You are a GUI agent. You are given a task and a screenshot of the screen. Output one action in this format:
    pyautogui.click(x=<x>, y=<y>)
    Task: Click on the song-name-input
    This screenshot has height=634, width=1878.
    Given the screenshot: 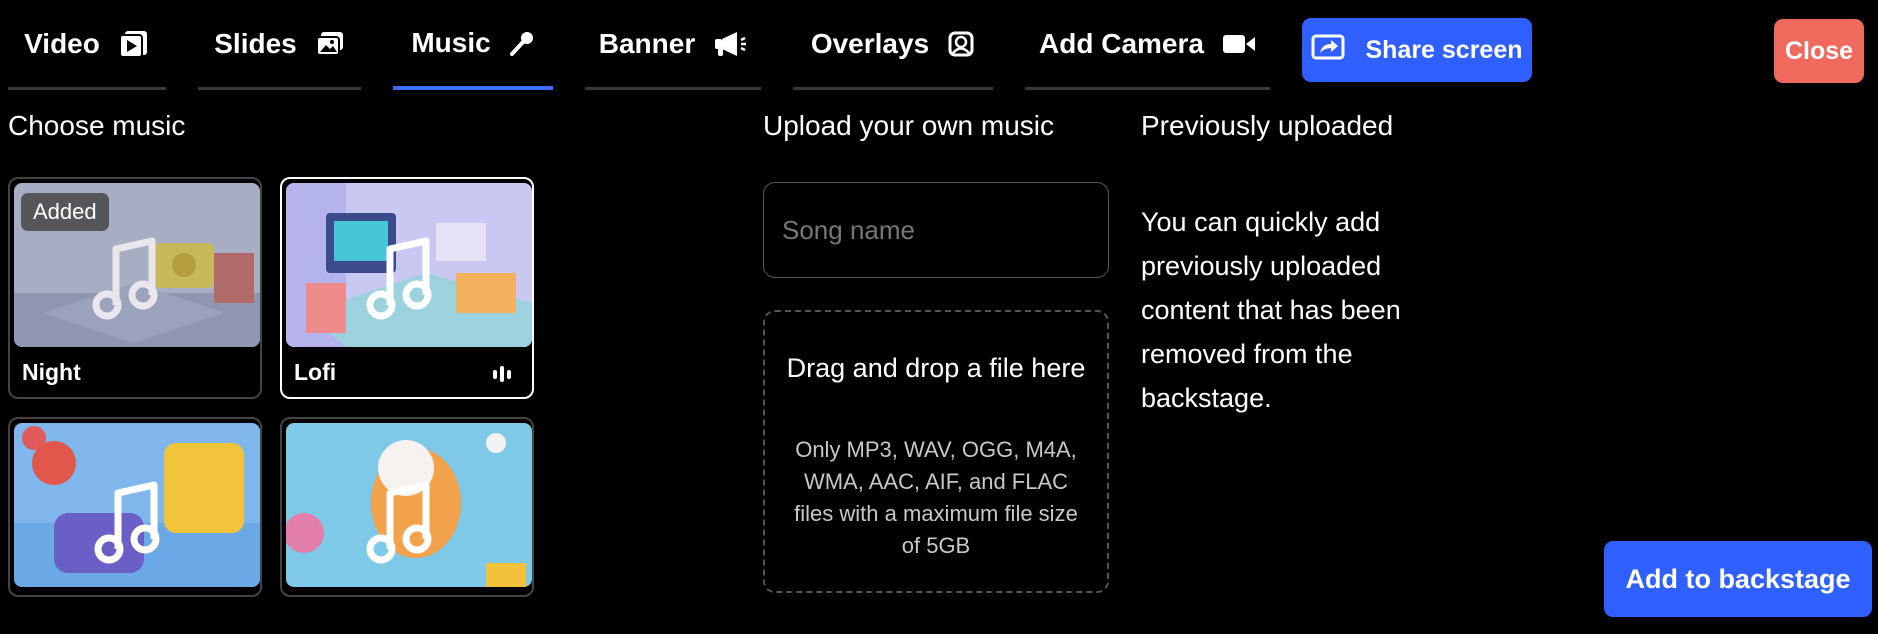 What is the action you would take?
    pyautogui.click(x=936, y=230)
    